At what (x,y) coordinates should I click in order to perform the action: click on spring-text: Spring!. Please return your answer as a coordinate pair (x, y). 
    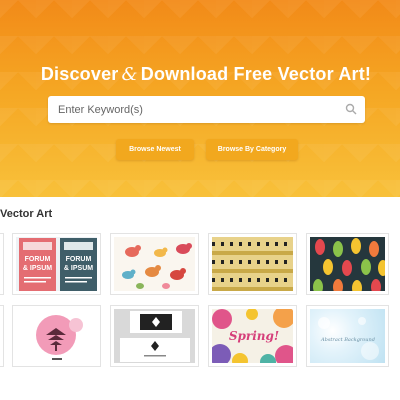
    Looking at the image, I should click on (254, 336).